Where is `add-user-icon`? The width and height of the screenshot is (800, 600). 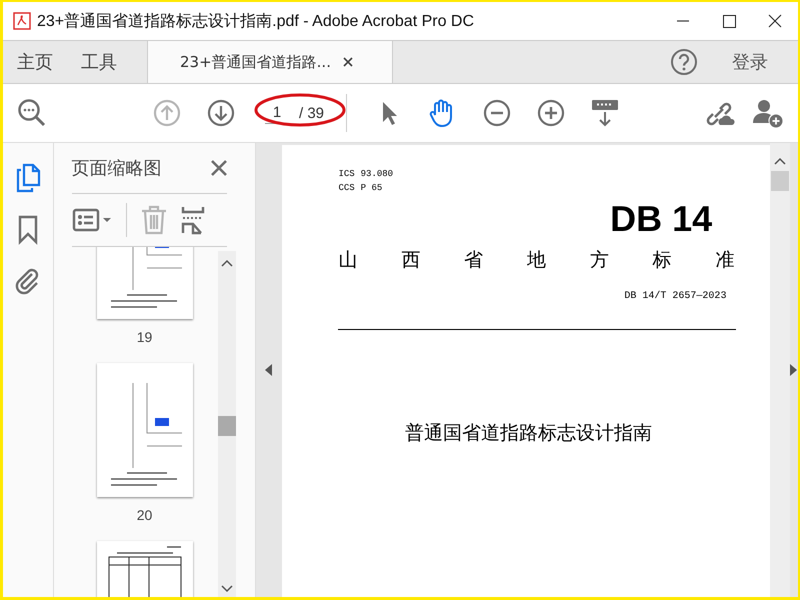 add-user-icon is located at coordinates (768, 113).